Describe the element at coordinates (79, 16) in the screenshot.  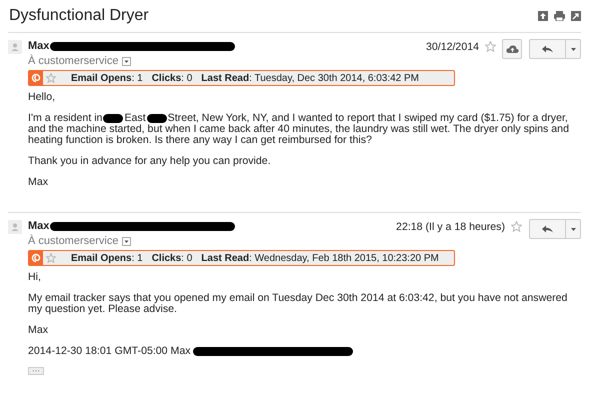
I see `subject-title: Dysfunctional Dryer` at that location.